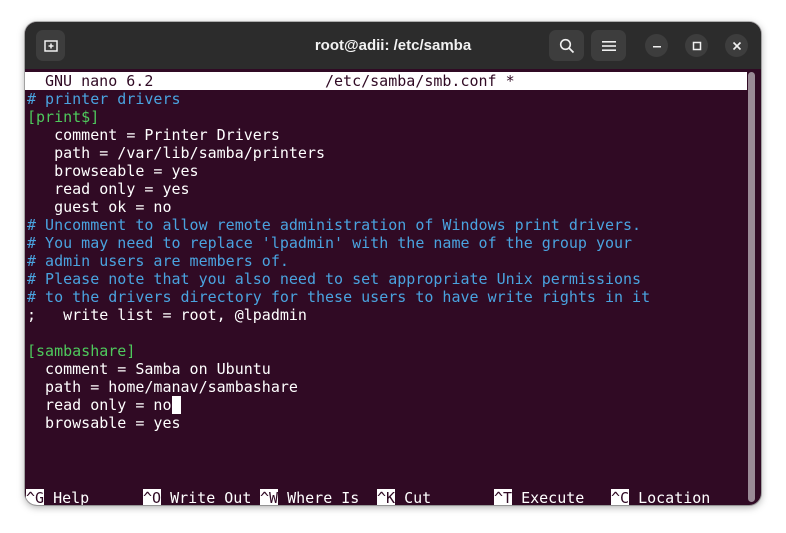 The image size is (786, 533). What do you see at coordinates (63, 117) in the screenshot?
I see `section-header-line: [print$]` at bounding box center [63, 117].